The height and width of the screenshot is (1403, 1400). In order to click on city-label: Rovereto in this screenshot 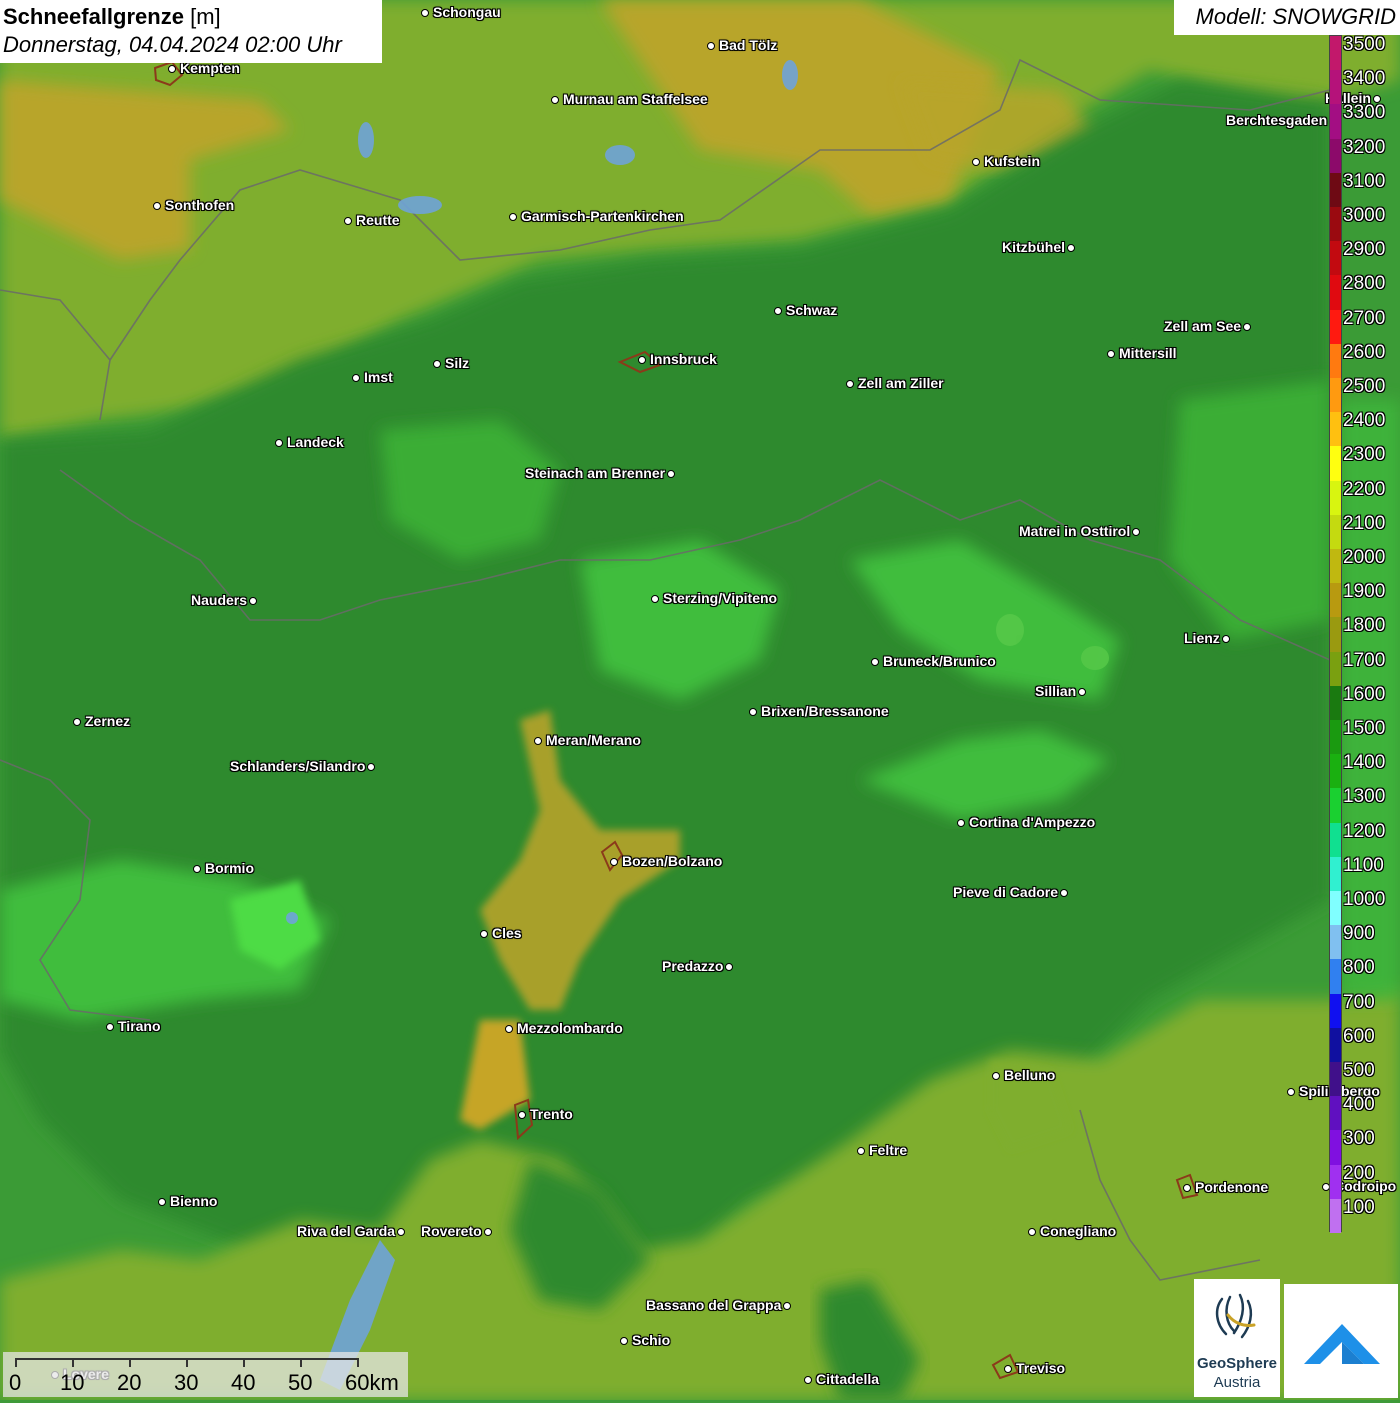, I will do `click(451, 1231)`.